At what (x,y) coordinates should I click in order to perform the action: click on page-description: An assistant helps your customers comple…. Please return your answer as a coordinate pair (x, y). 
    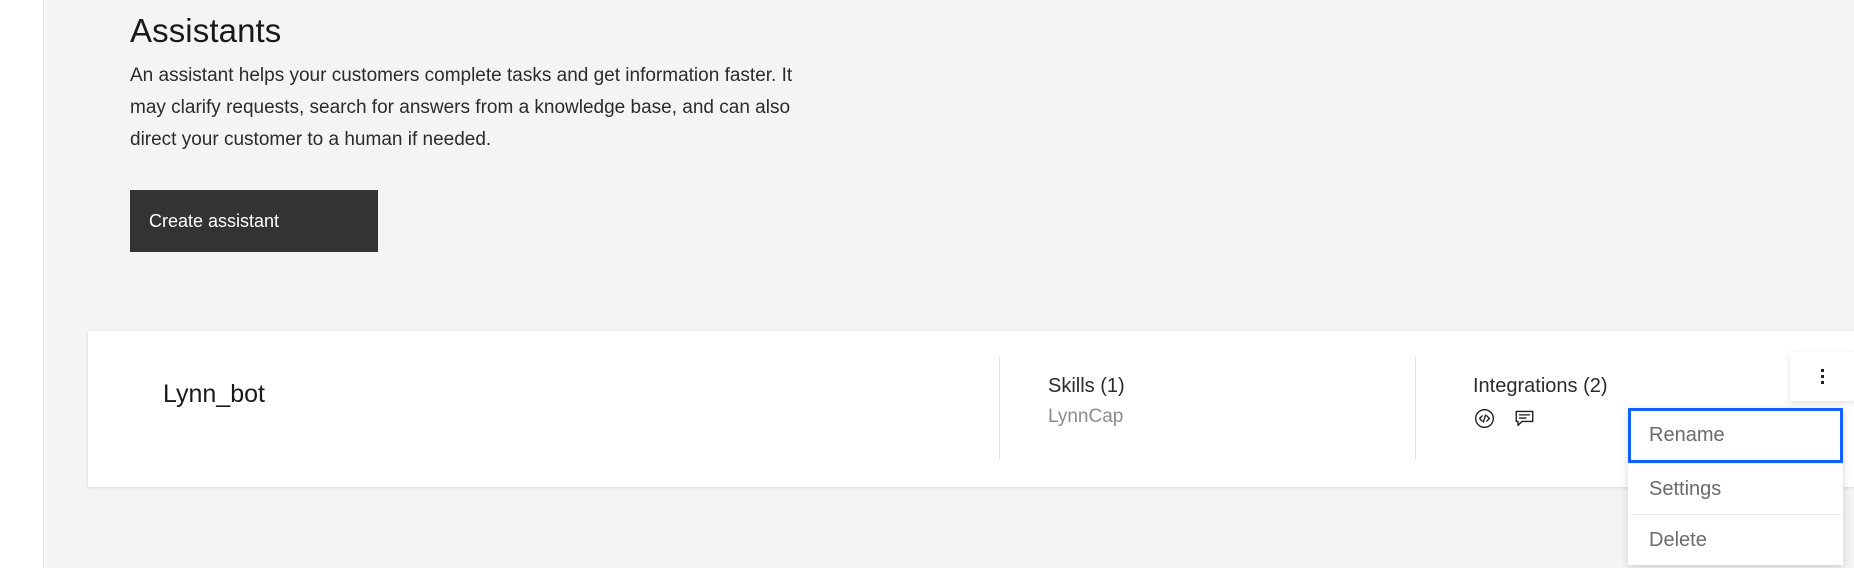
    Looking at the image, I should click on (461, 107).